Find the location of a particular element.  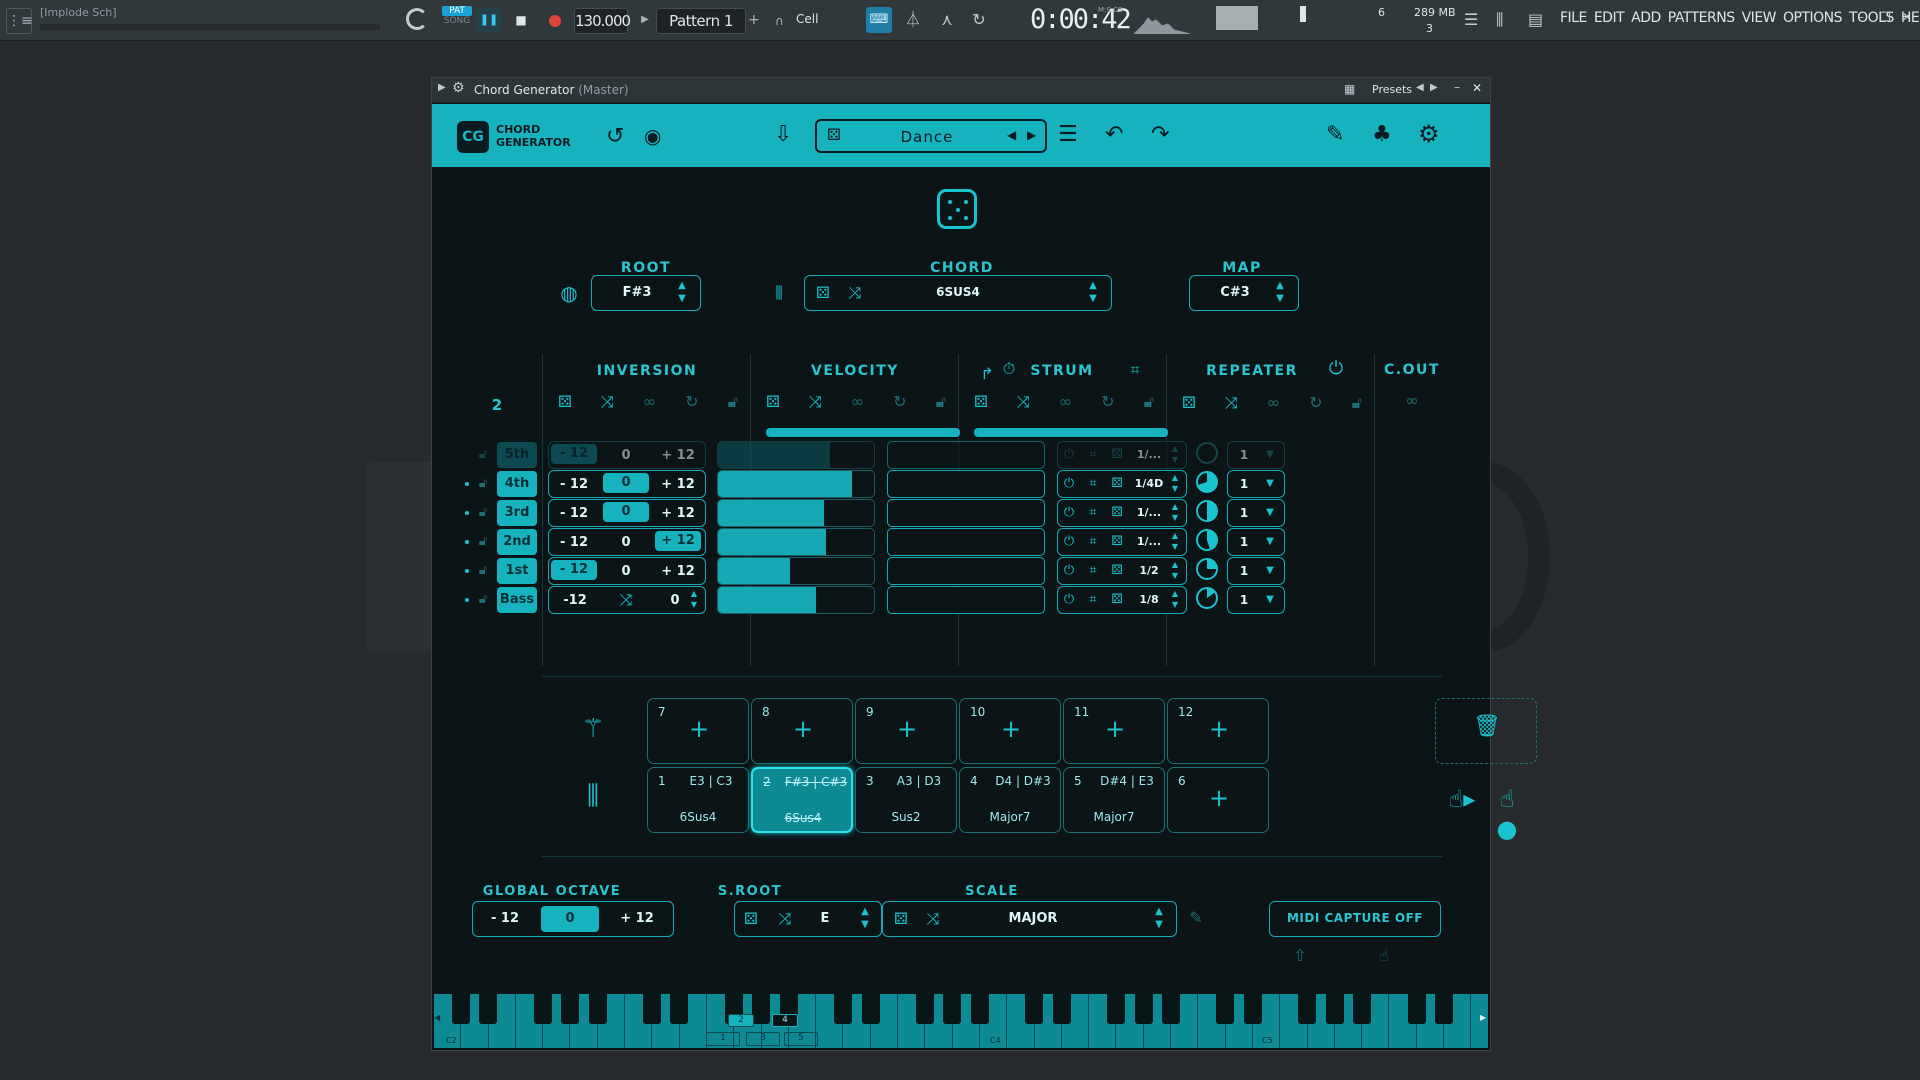

piano-keyboard is located at coordinates (961, 1021).